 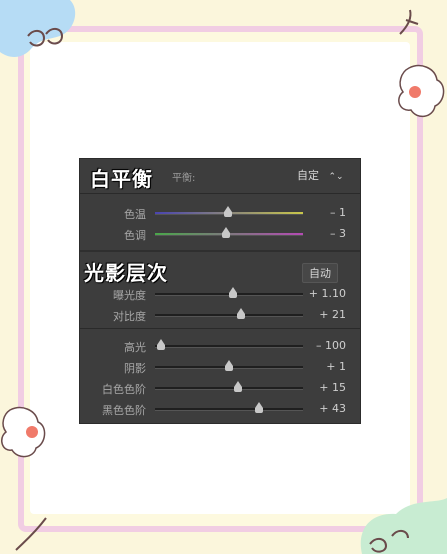 What do you see at coordinates (135, 235) in the screenshot?
I see `slider-label: 色调` at bounding box center [135, 235].